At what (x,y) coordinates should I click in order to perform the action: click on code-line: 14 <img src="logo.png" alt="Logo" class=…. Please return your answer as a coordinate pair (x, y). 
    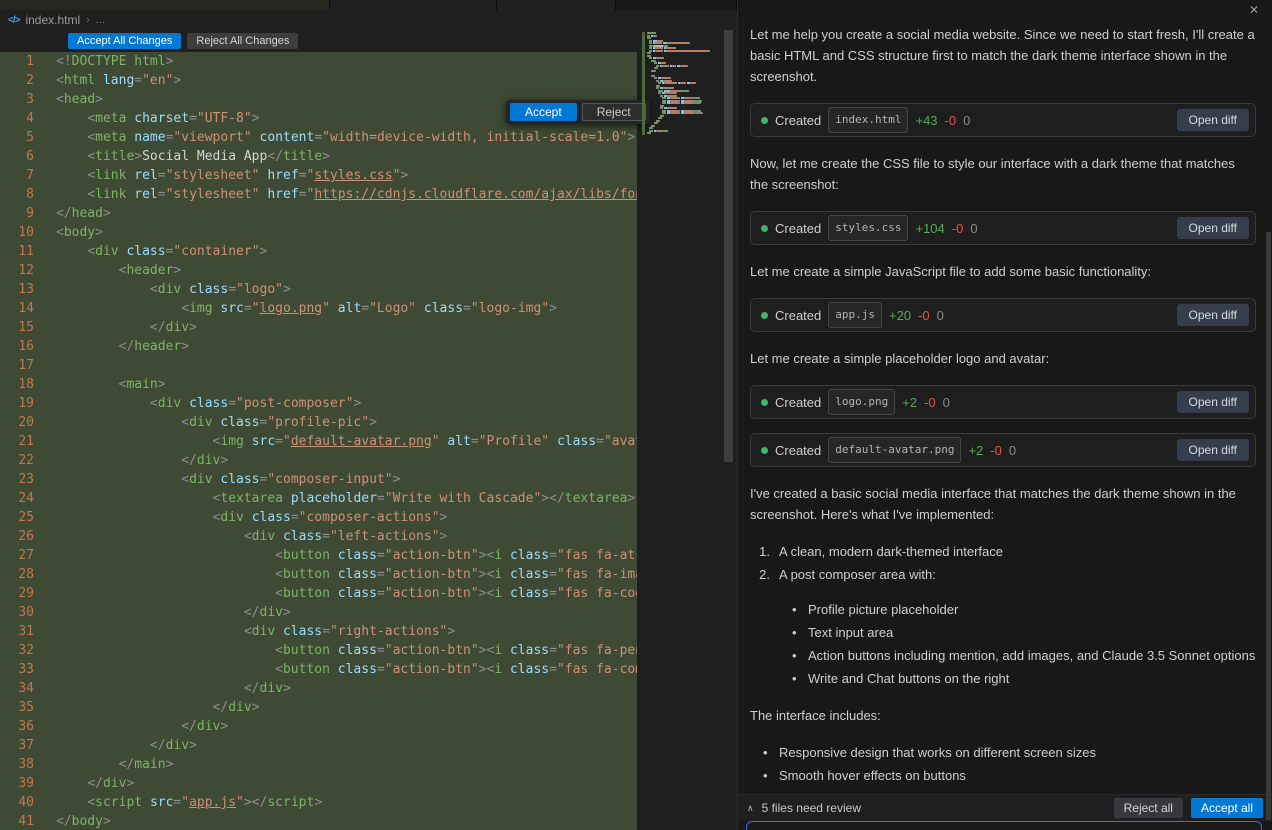
    Looking at the image, I should click on (318, 308).